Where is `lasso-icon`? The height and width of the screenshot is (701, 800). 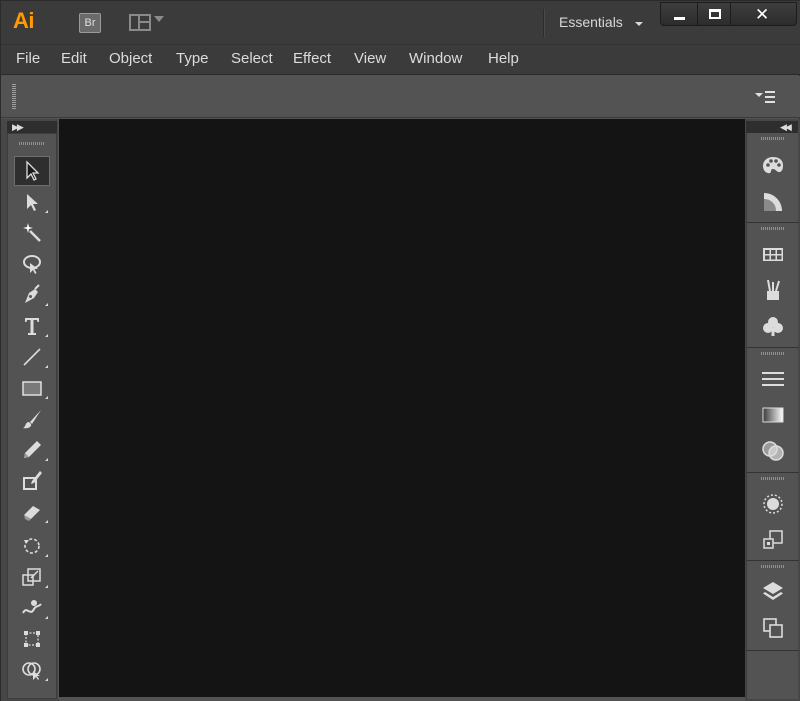 lasso-icon is located at coordinates (32, 264).